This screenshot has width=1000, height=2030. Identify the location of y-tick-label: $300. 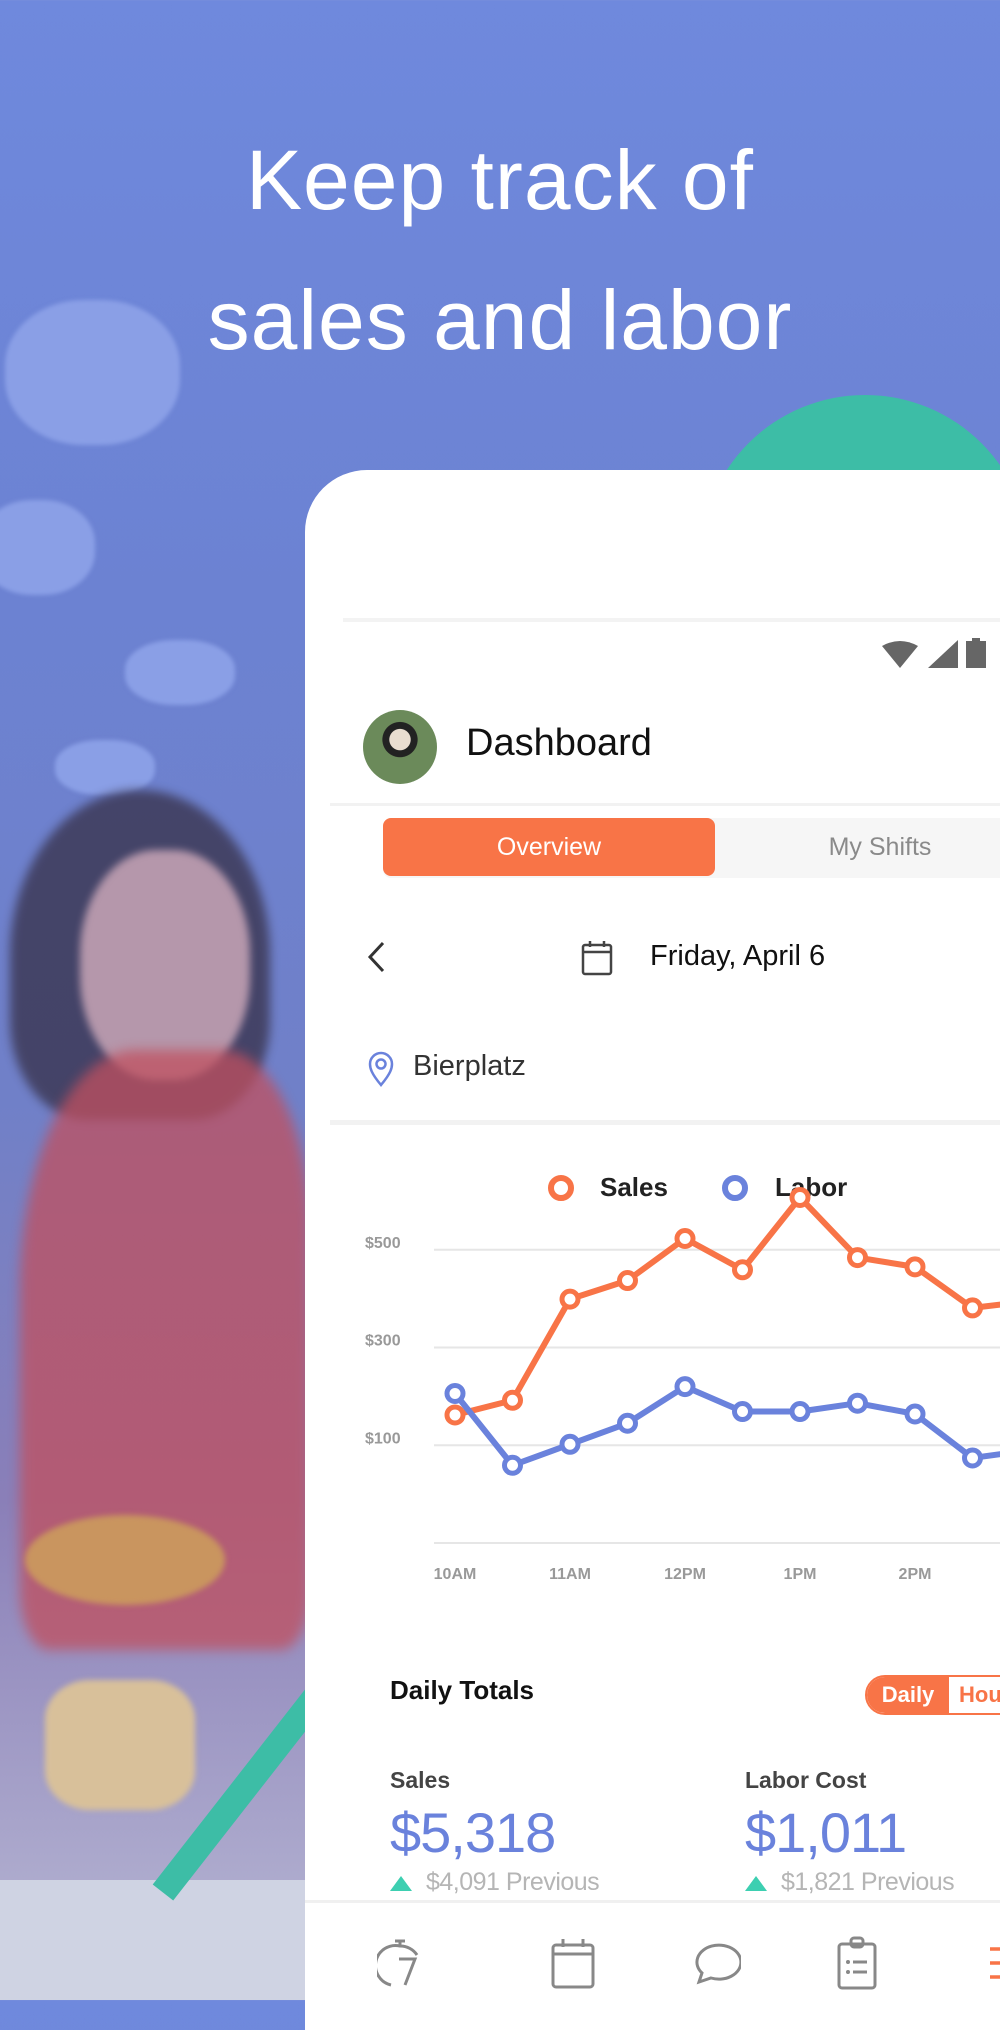
(383, 1341).